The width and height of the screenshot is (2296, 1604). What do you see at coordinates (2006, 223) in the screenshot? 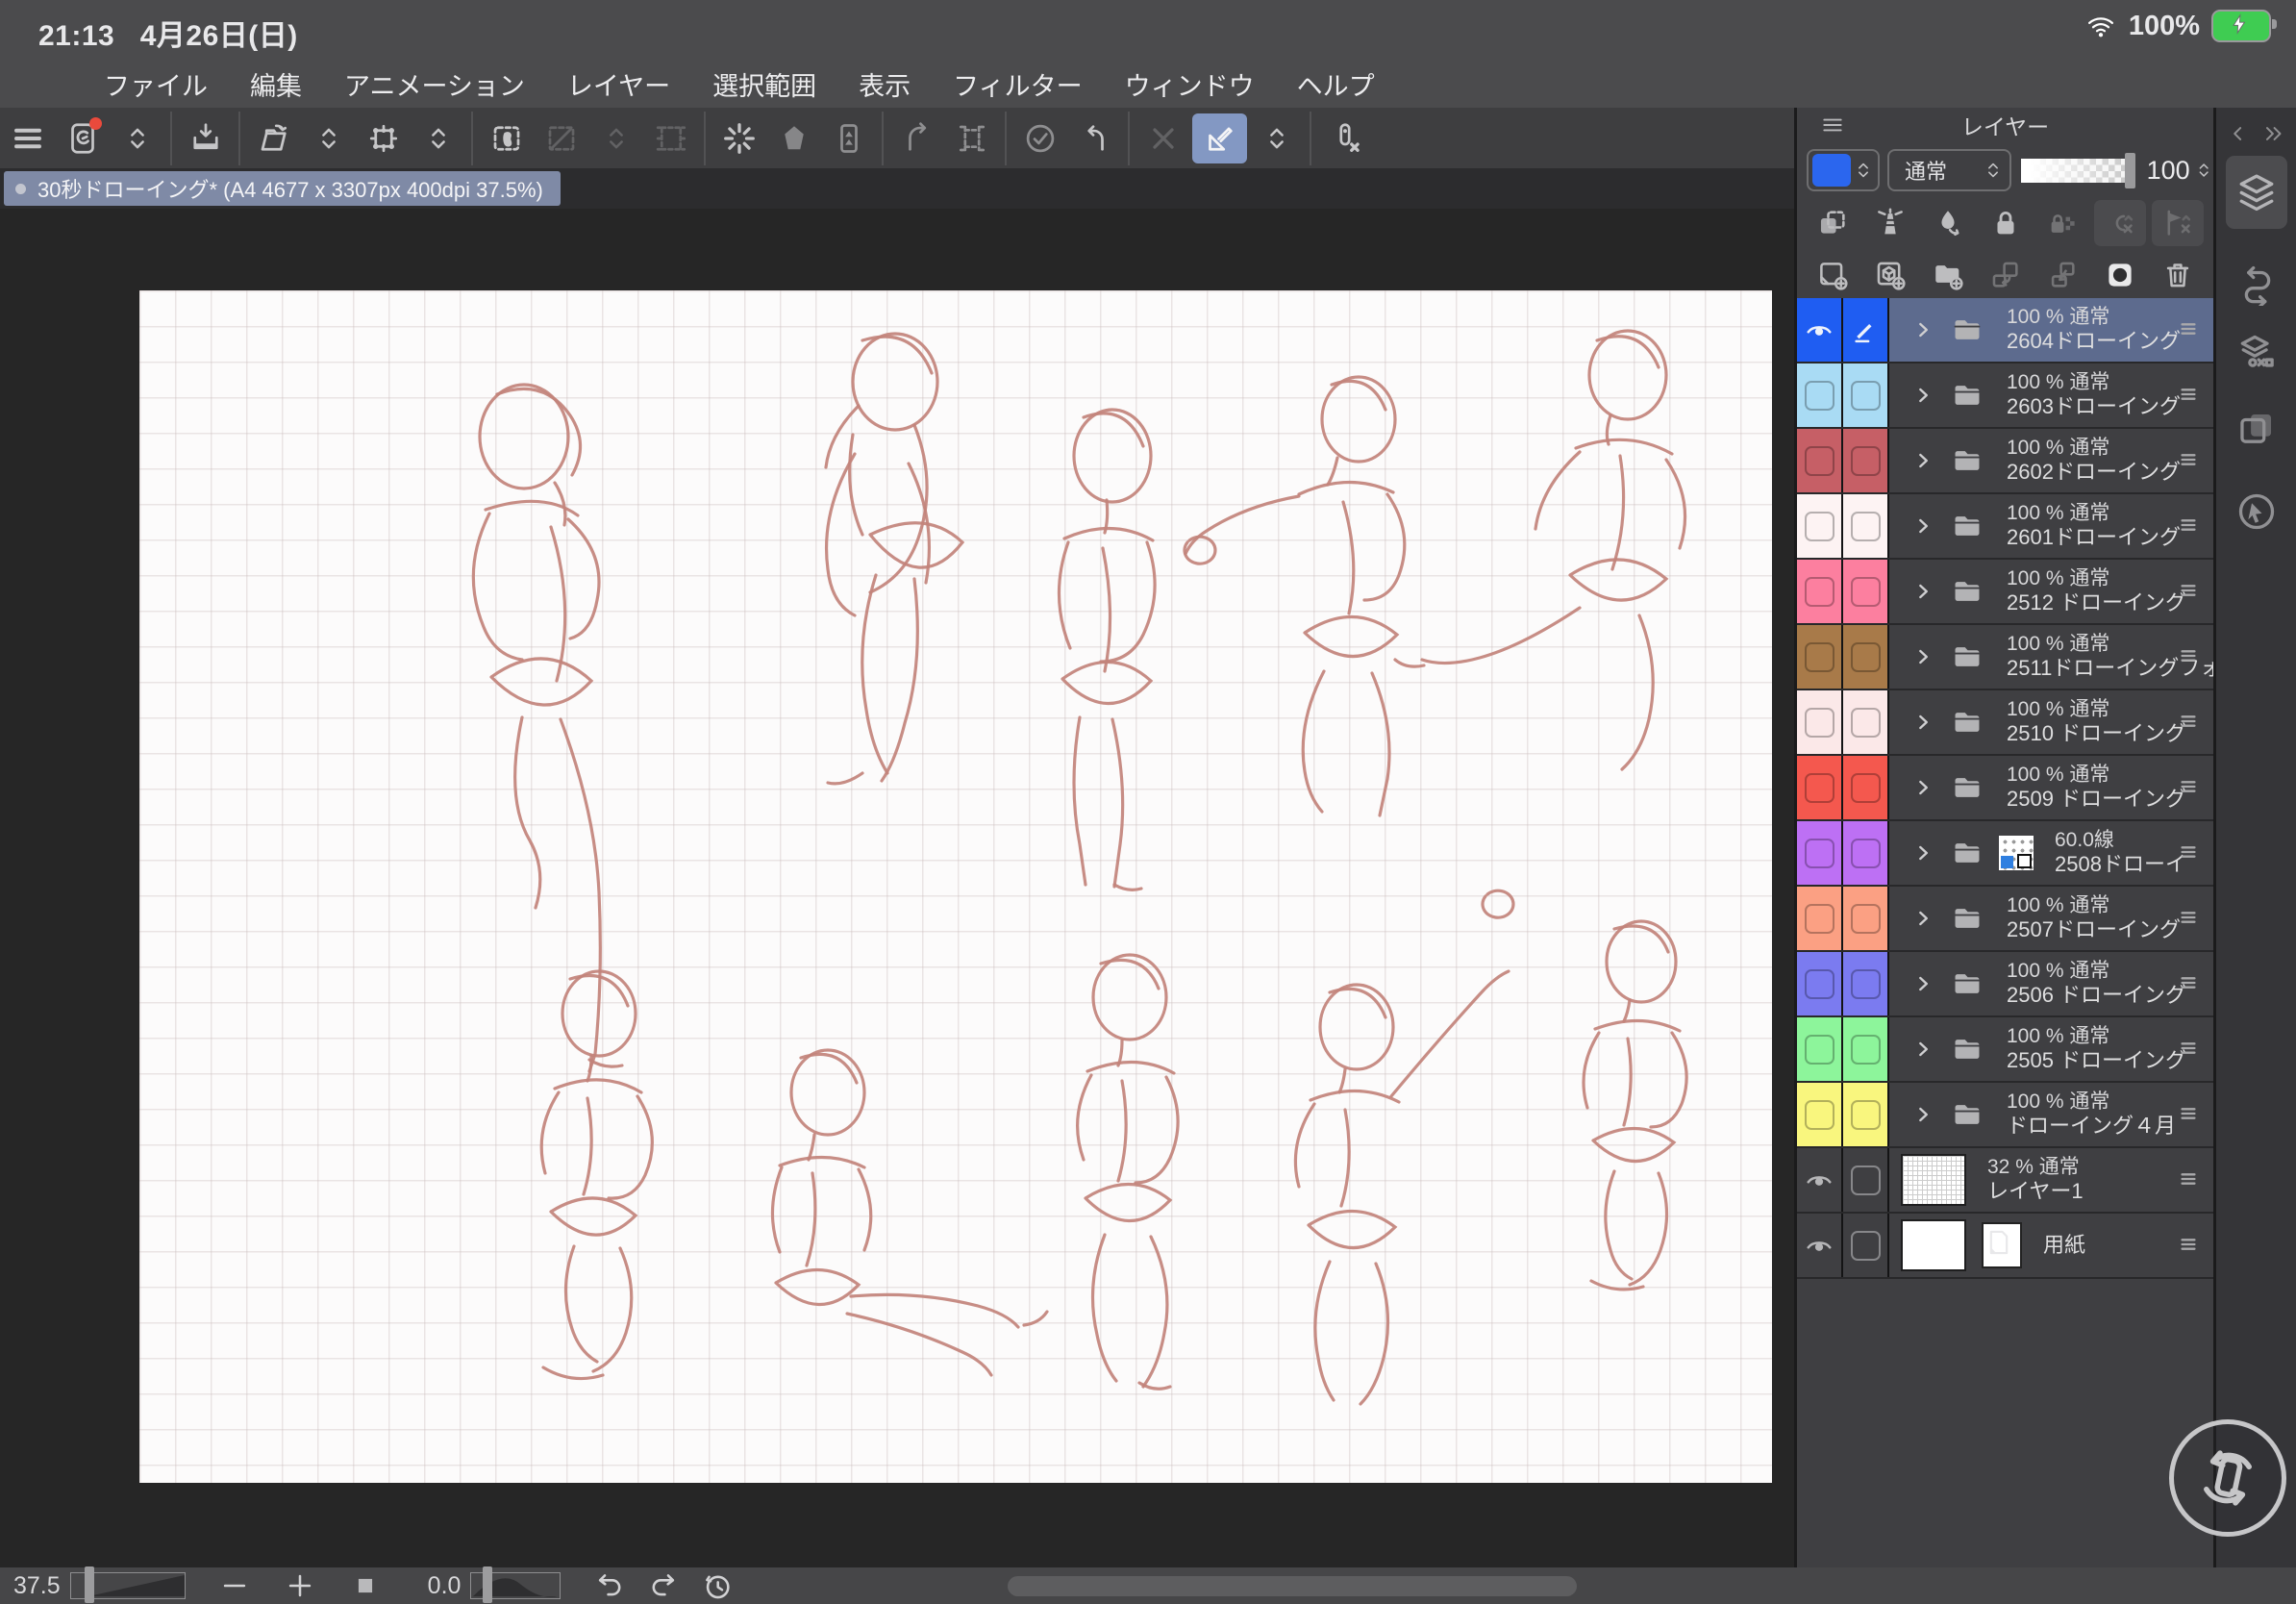
I see `lock-layer-button` at bounding box center [2006, 223].